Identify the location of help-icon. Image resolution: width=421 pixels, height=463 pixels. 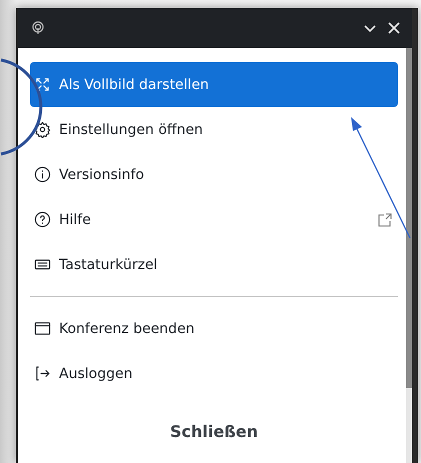
(42, 219).